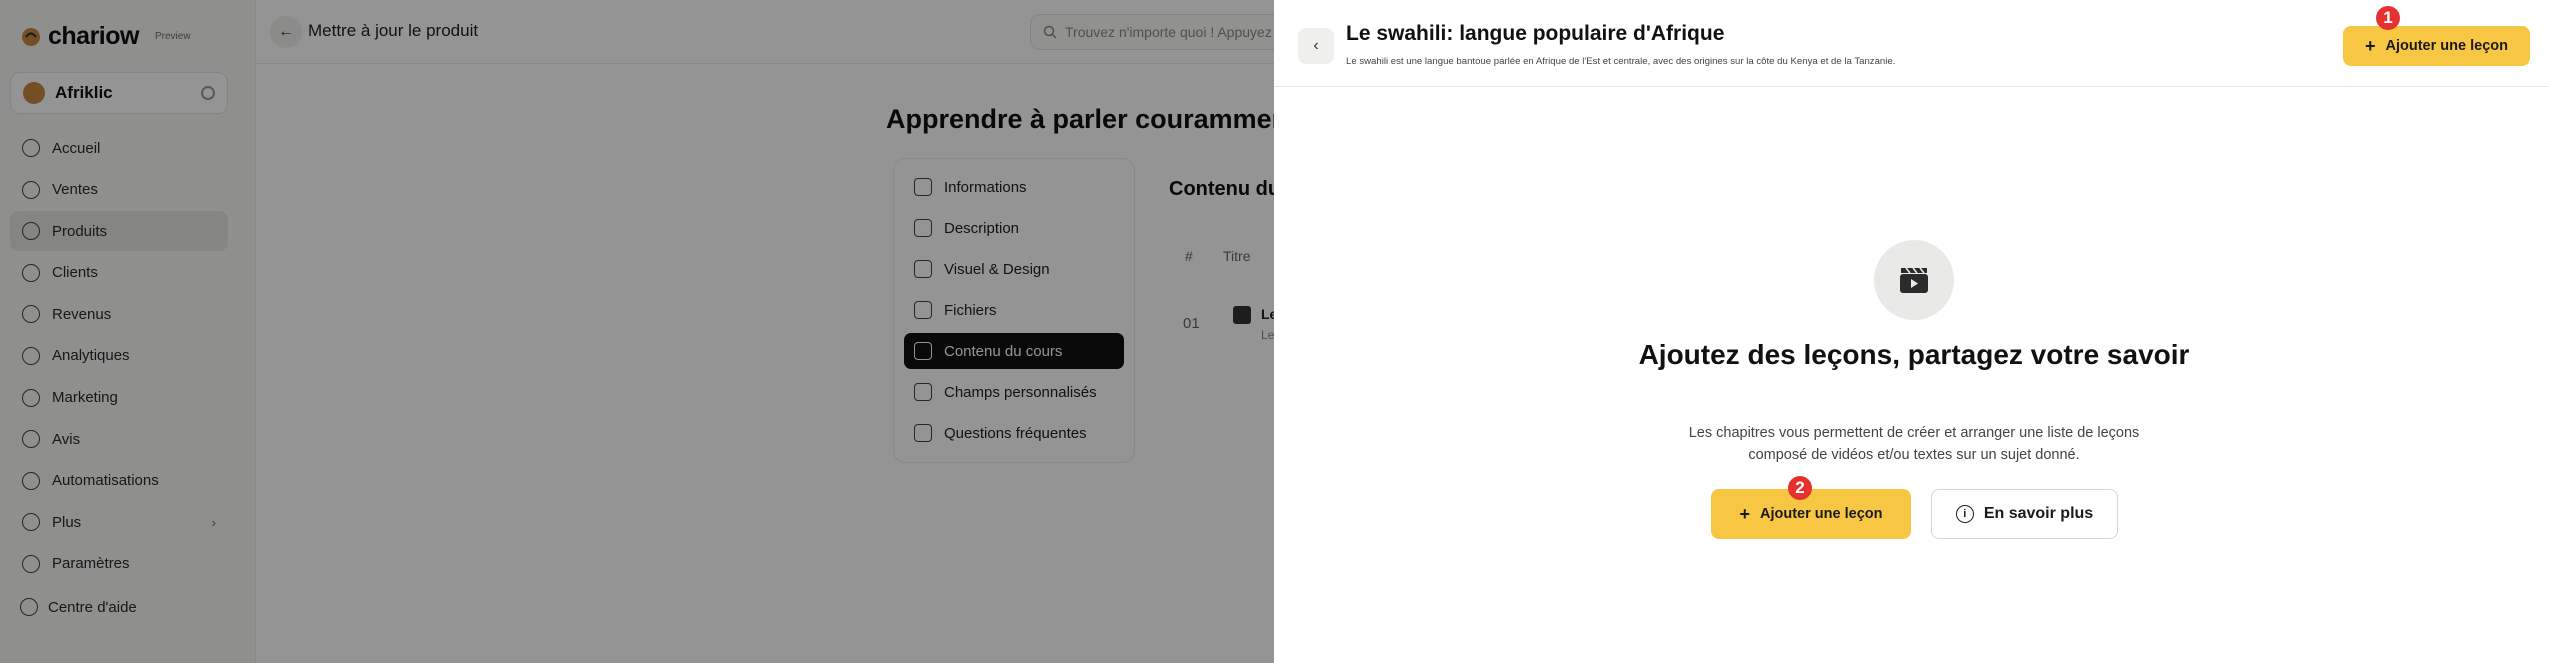 The height and width of the screenshot is (663, 2549). I want to click on add-lesson-button-header: + Ajouter une leçon, so click(2436, 46).